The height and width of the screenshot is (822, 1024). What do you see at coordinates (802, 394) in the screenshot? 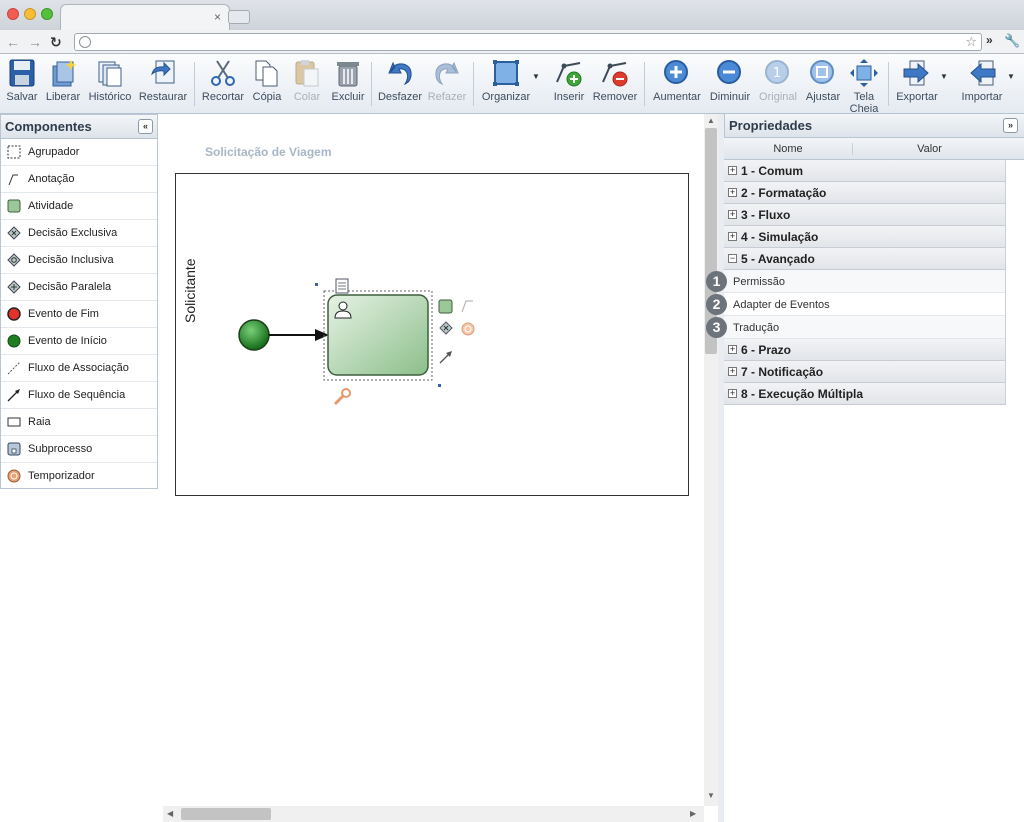
I see `group-label: 8 - Execução Múltipla` at bounding box center [802, 394].